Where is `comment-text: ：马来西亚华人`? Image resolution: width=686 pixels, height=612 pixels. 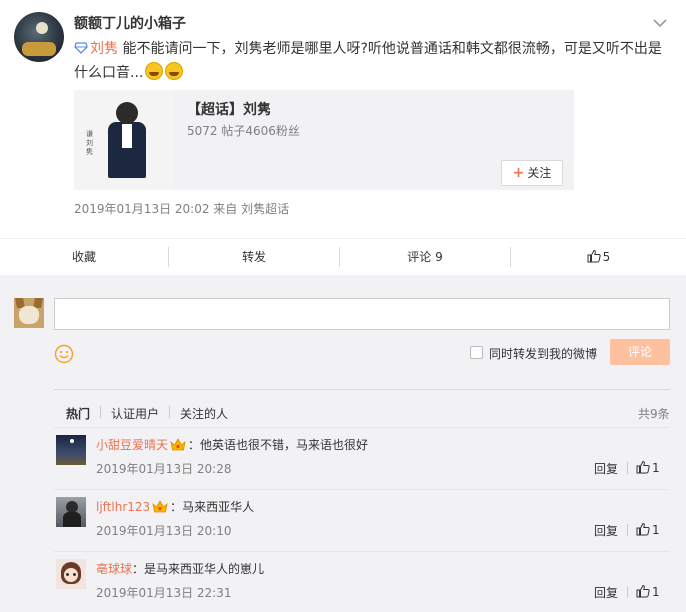
comment-text: ：马来西亚华人 is located at coordinates (212, 507).